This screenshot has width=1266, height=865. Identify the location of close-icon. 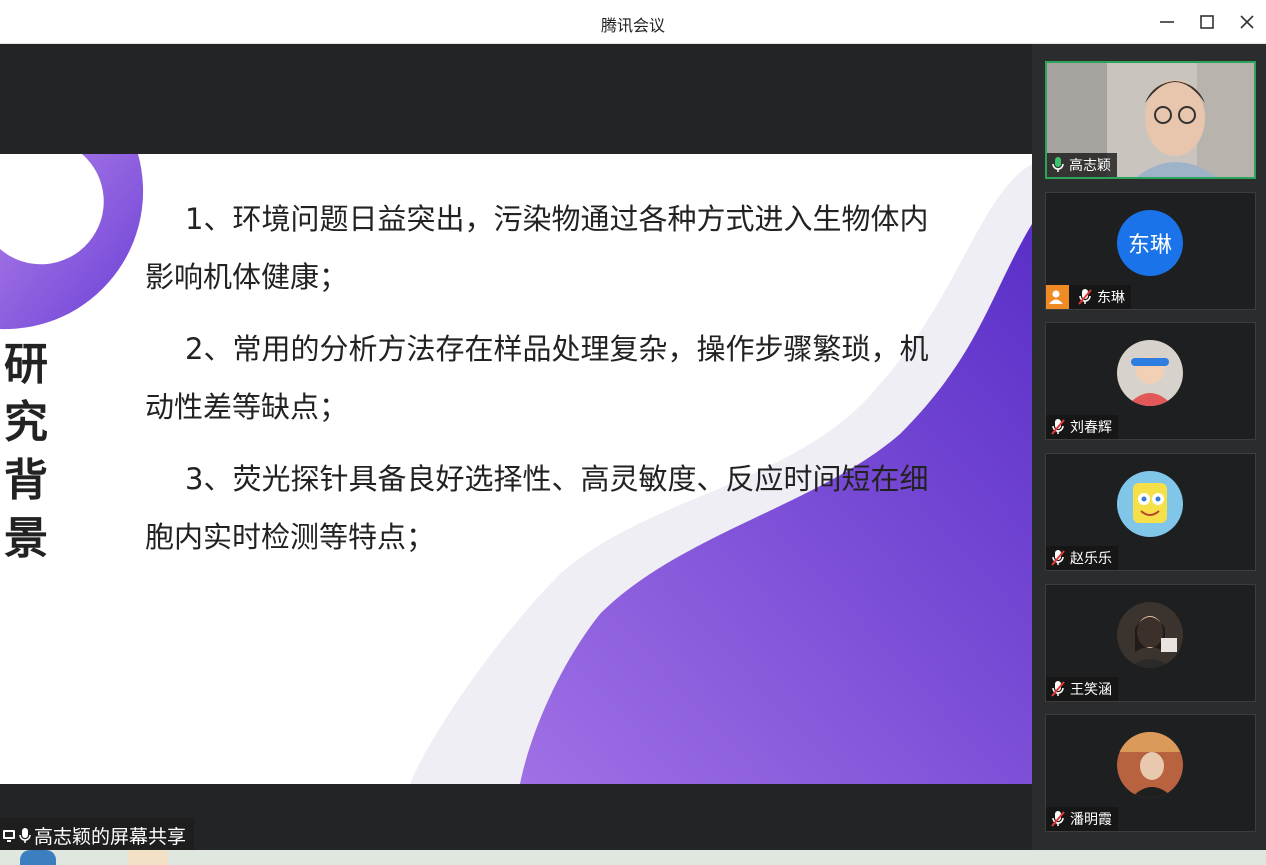
(1247, 22).